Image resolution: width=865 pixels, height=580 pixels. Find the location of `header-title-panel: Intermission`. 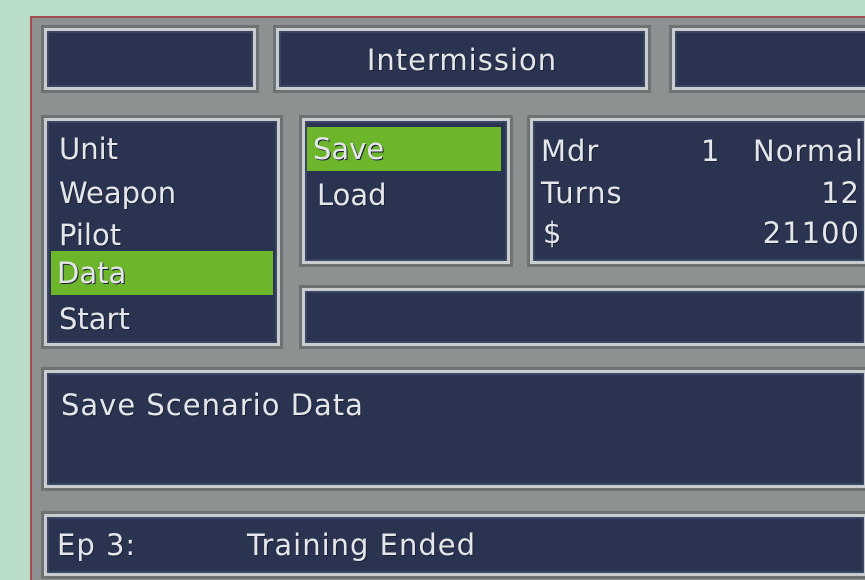

header-title-panel: Intermission is located at coordinates (462, 59).